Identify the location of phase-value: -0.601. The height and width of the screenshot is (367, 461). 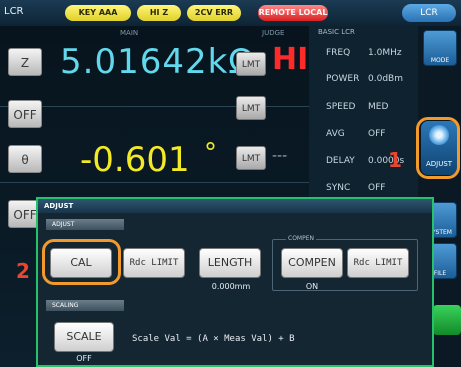
(135, 160).